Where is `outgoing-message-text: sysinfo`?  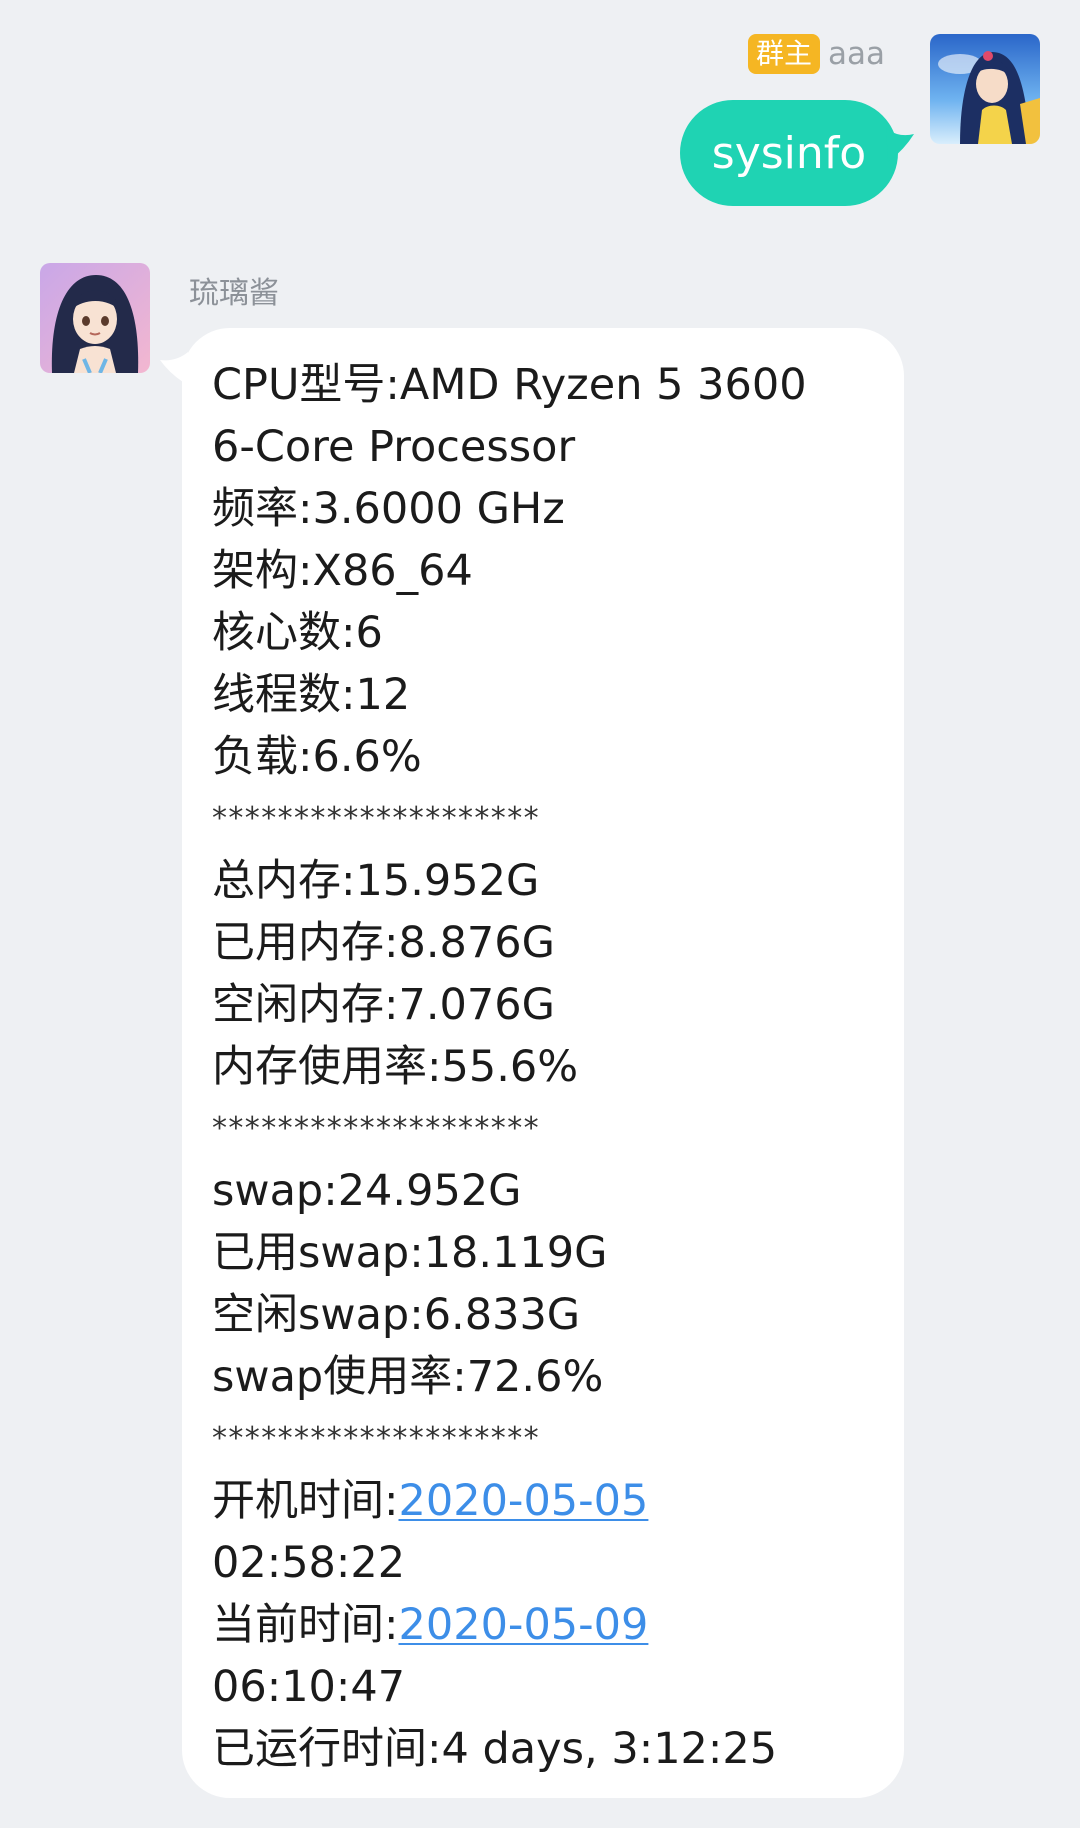
outgoing-message-text: sysinfo is located at coordinates (789, 153).